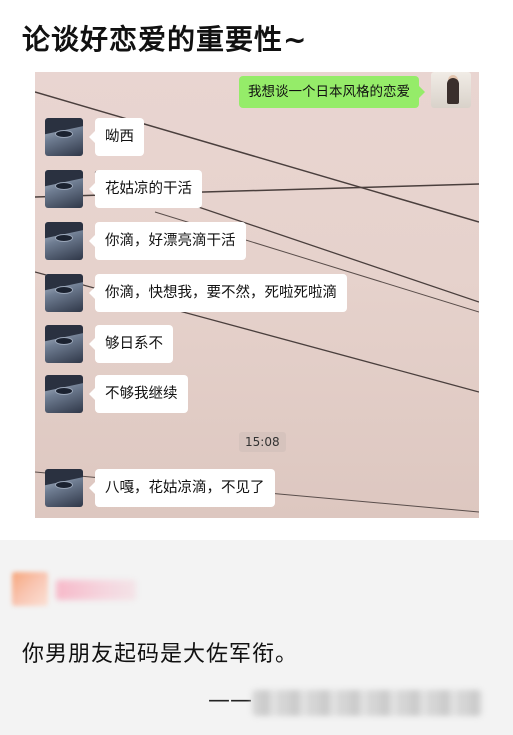 This screenshot has width=513, height=735. What do you see at coordinates (451, 90) in the screenshot?
I see `my-avatar` at bounding box center [451, 90].